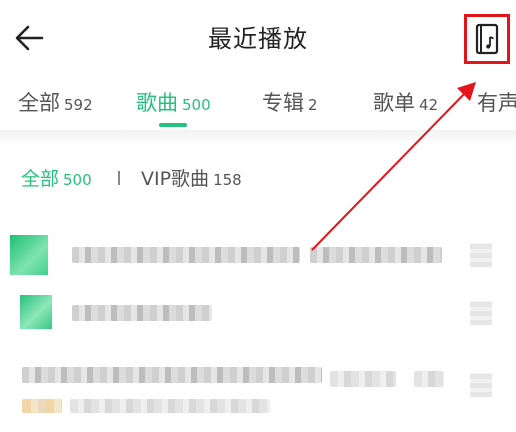  I want to click on annotation-arrow, so click(393, 166).